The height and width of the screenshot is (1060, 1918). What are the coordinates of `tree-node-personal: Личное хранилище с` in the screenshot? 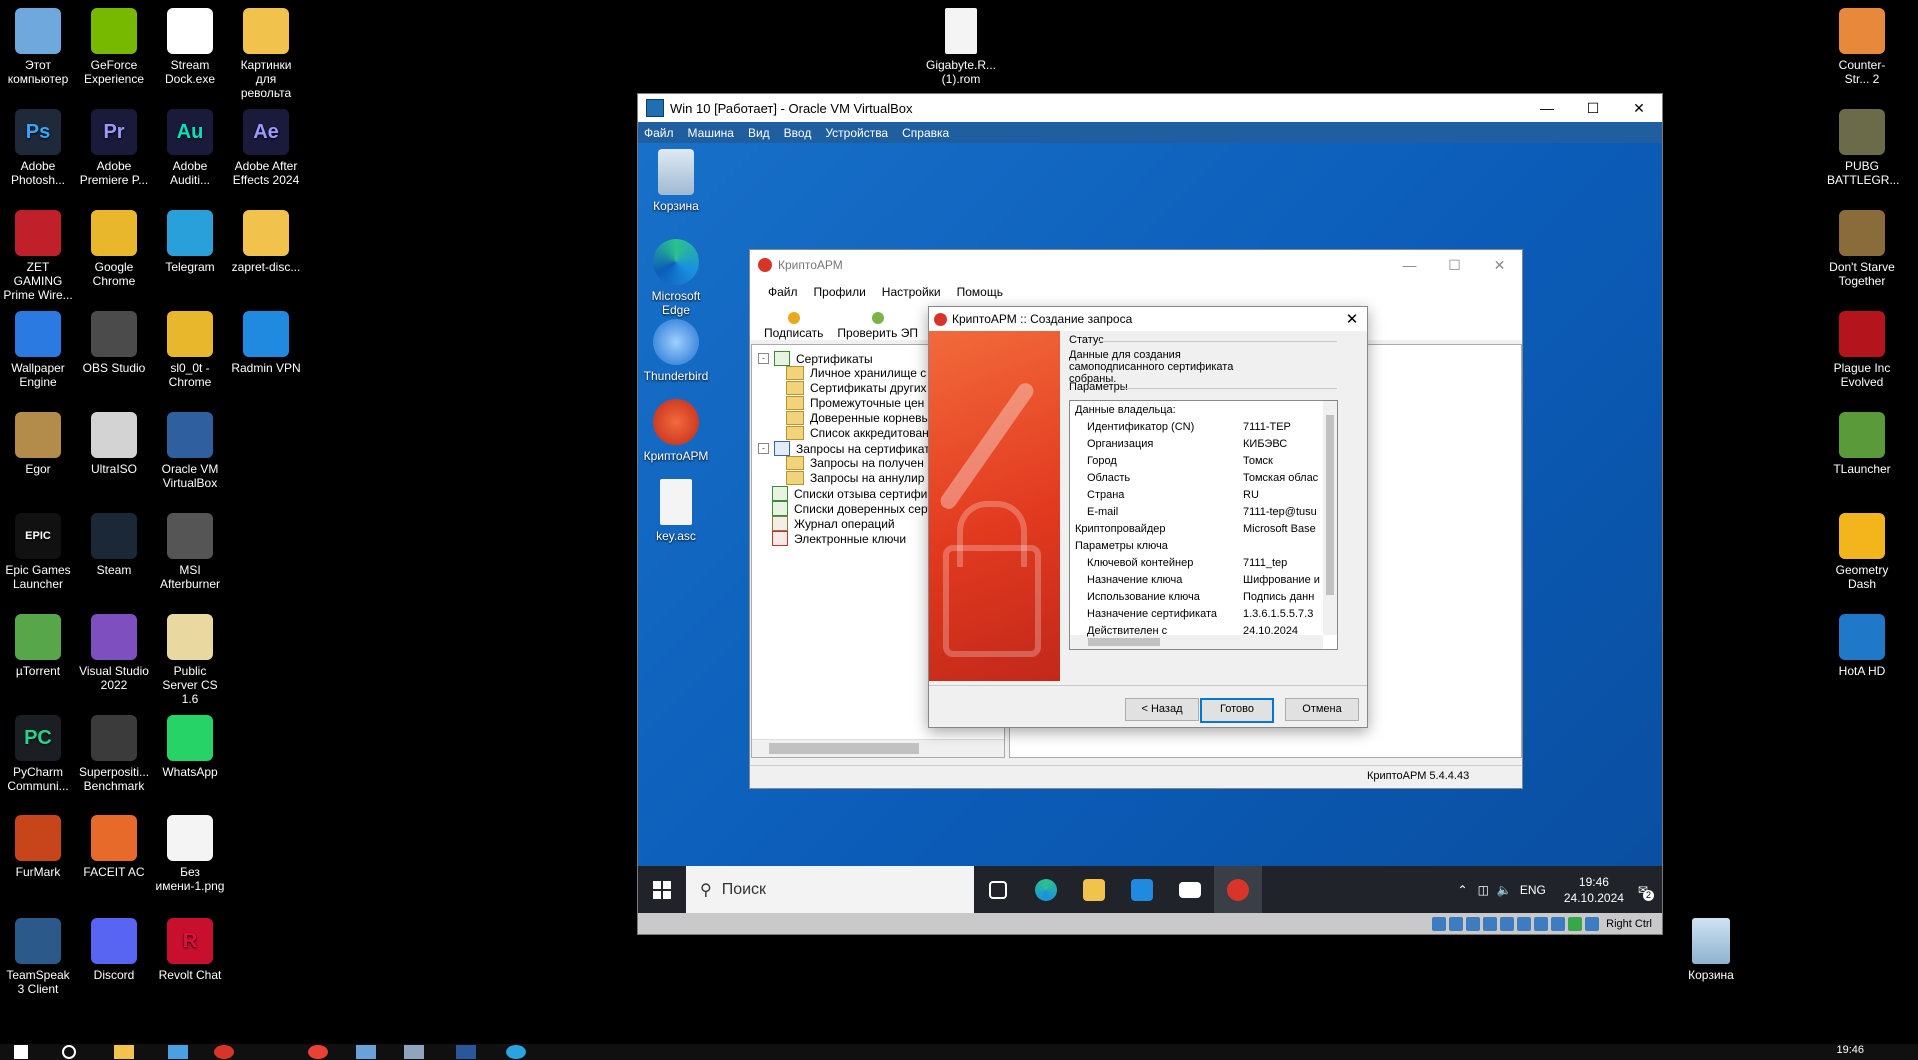 It's located at (856, 373).